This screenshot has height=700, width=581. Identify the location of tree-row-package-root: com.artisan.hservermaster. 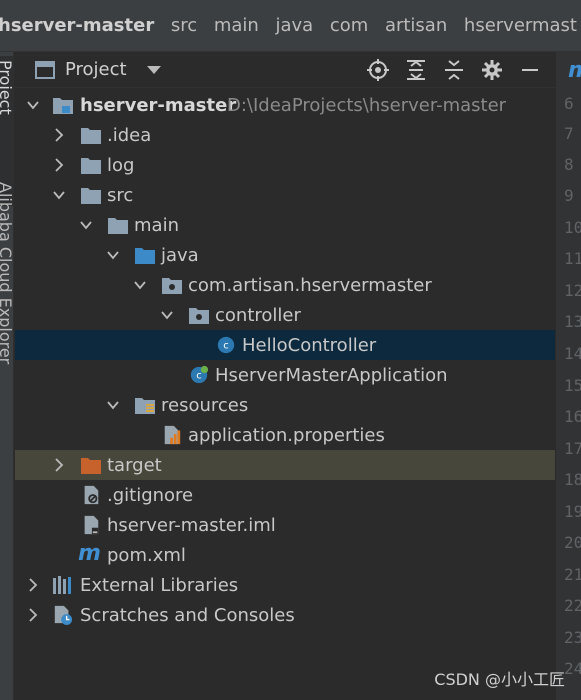
(285, 285).